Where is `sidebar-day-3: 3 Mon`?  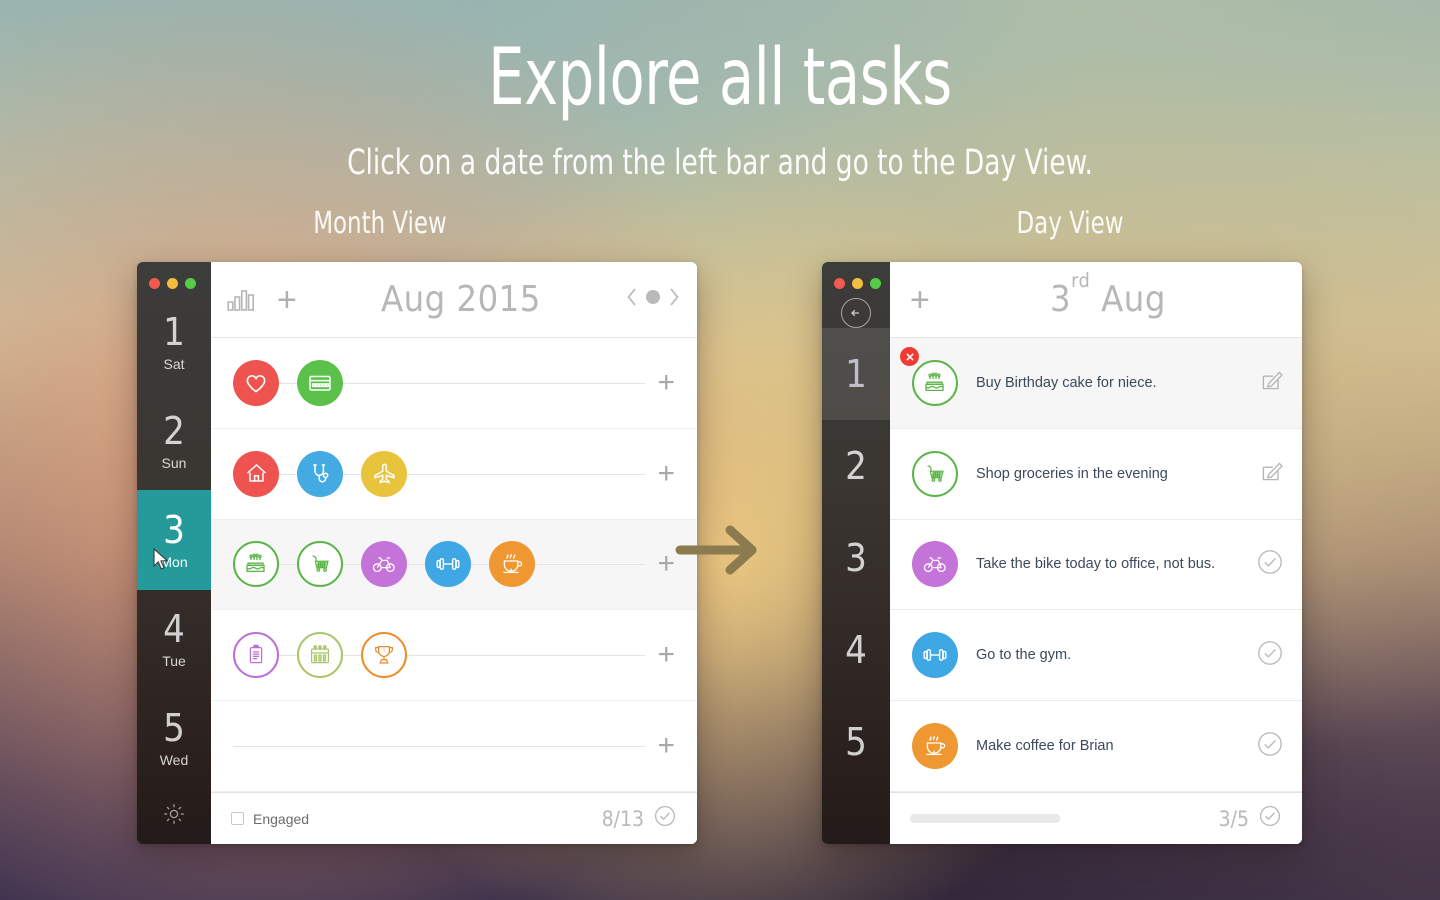 sidebar-day-3: 3 Mon is located at coordinates (174, 540).